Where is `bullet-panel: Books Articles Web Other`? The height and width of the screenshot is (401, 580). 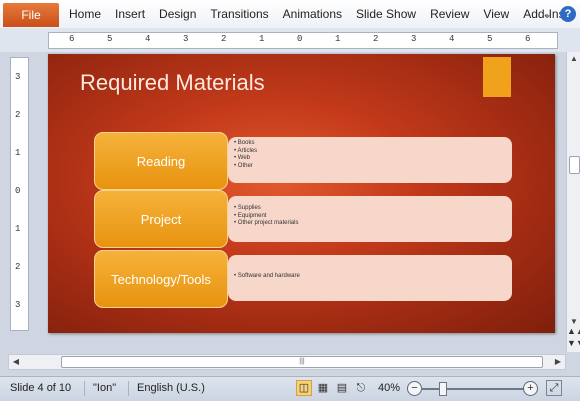 bullet-panel: Books Articles Web Other is located at coordinates (370, 160).